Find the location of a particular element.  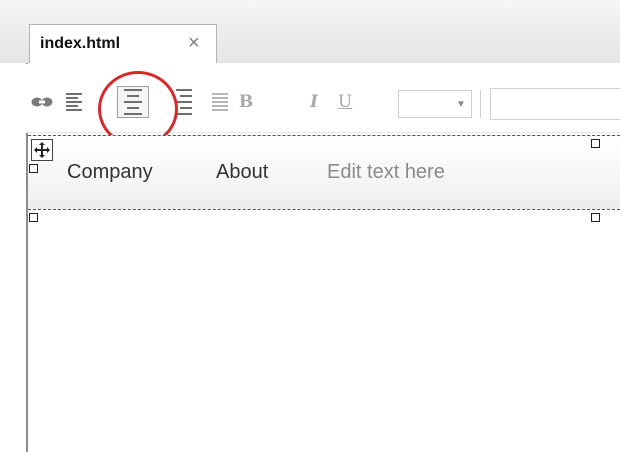

resize-handle-bottom-left is located at coordinates (33, 217).